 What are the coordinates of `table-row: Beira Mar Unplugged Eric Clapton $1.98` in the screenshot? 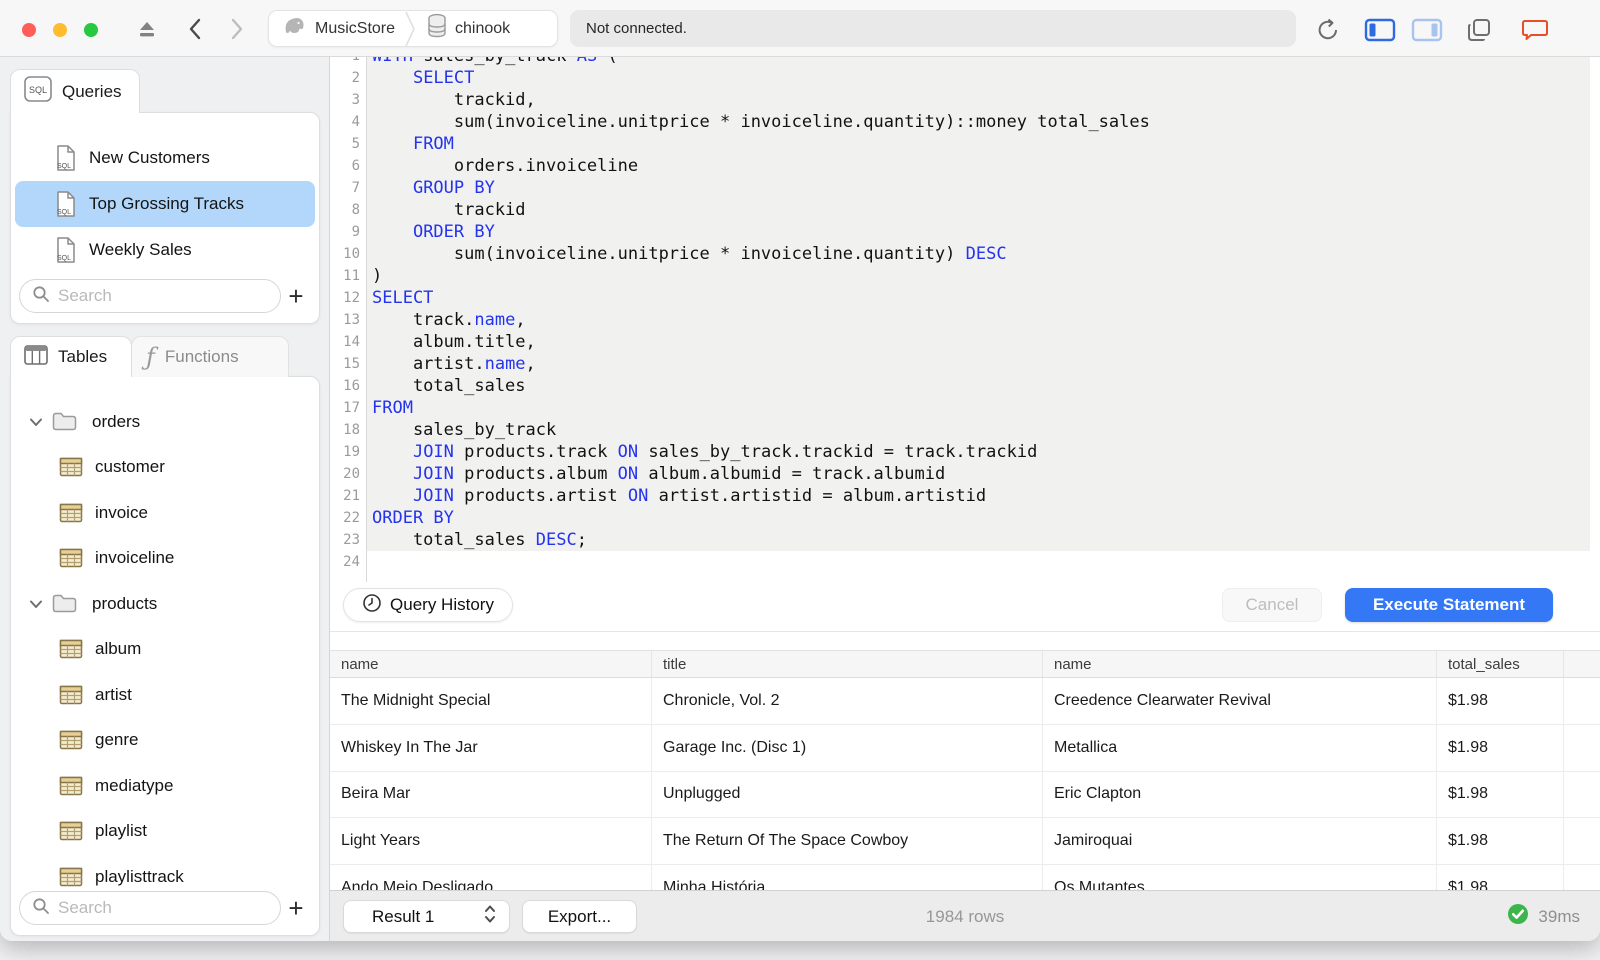 It's located at (965, 795).